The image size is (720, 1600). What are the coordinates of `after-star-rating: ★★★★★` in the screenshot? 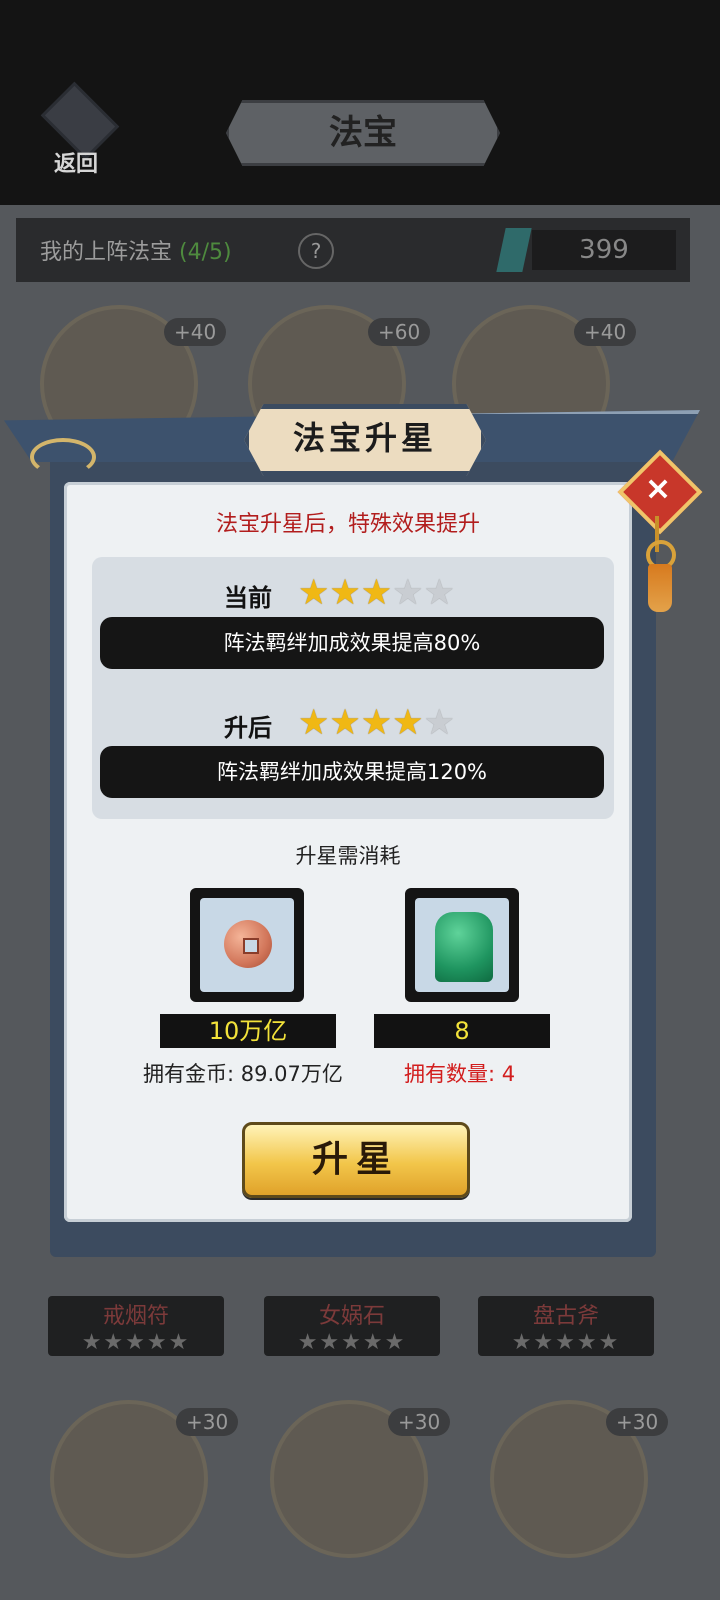 It's located at (376, 723).